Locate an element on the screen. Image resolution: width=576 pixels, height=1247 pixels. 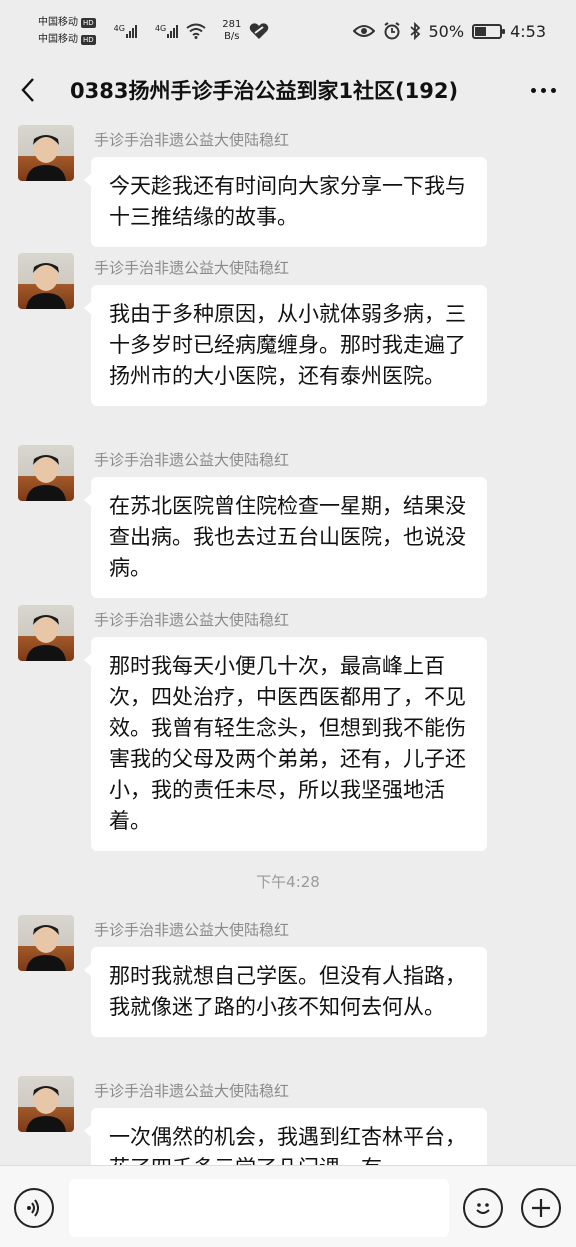
plus-icon is located at coordinates (541, 1208).